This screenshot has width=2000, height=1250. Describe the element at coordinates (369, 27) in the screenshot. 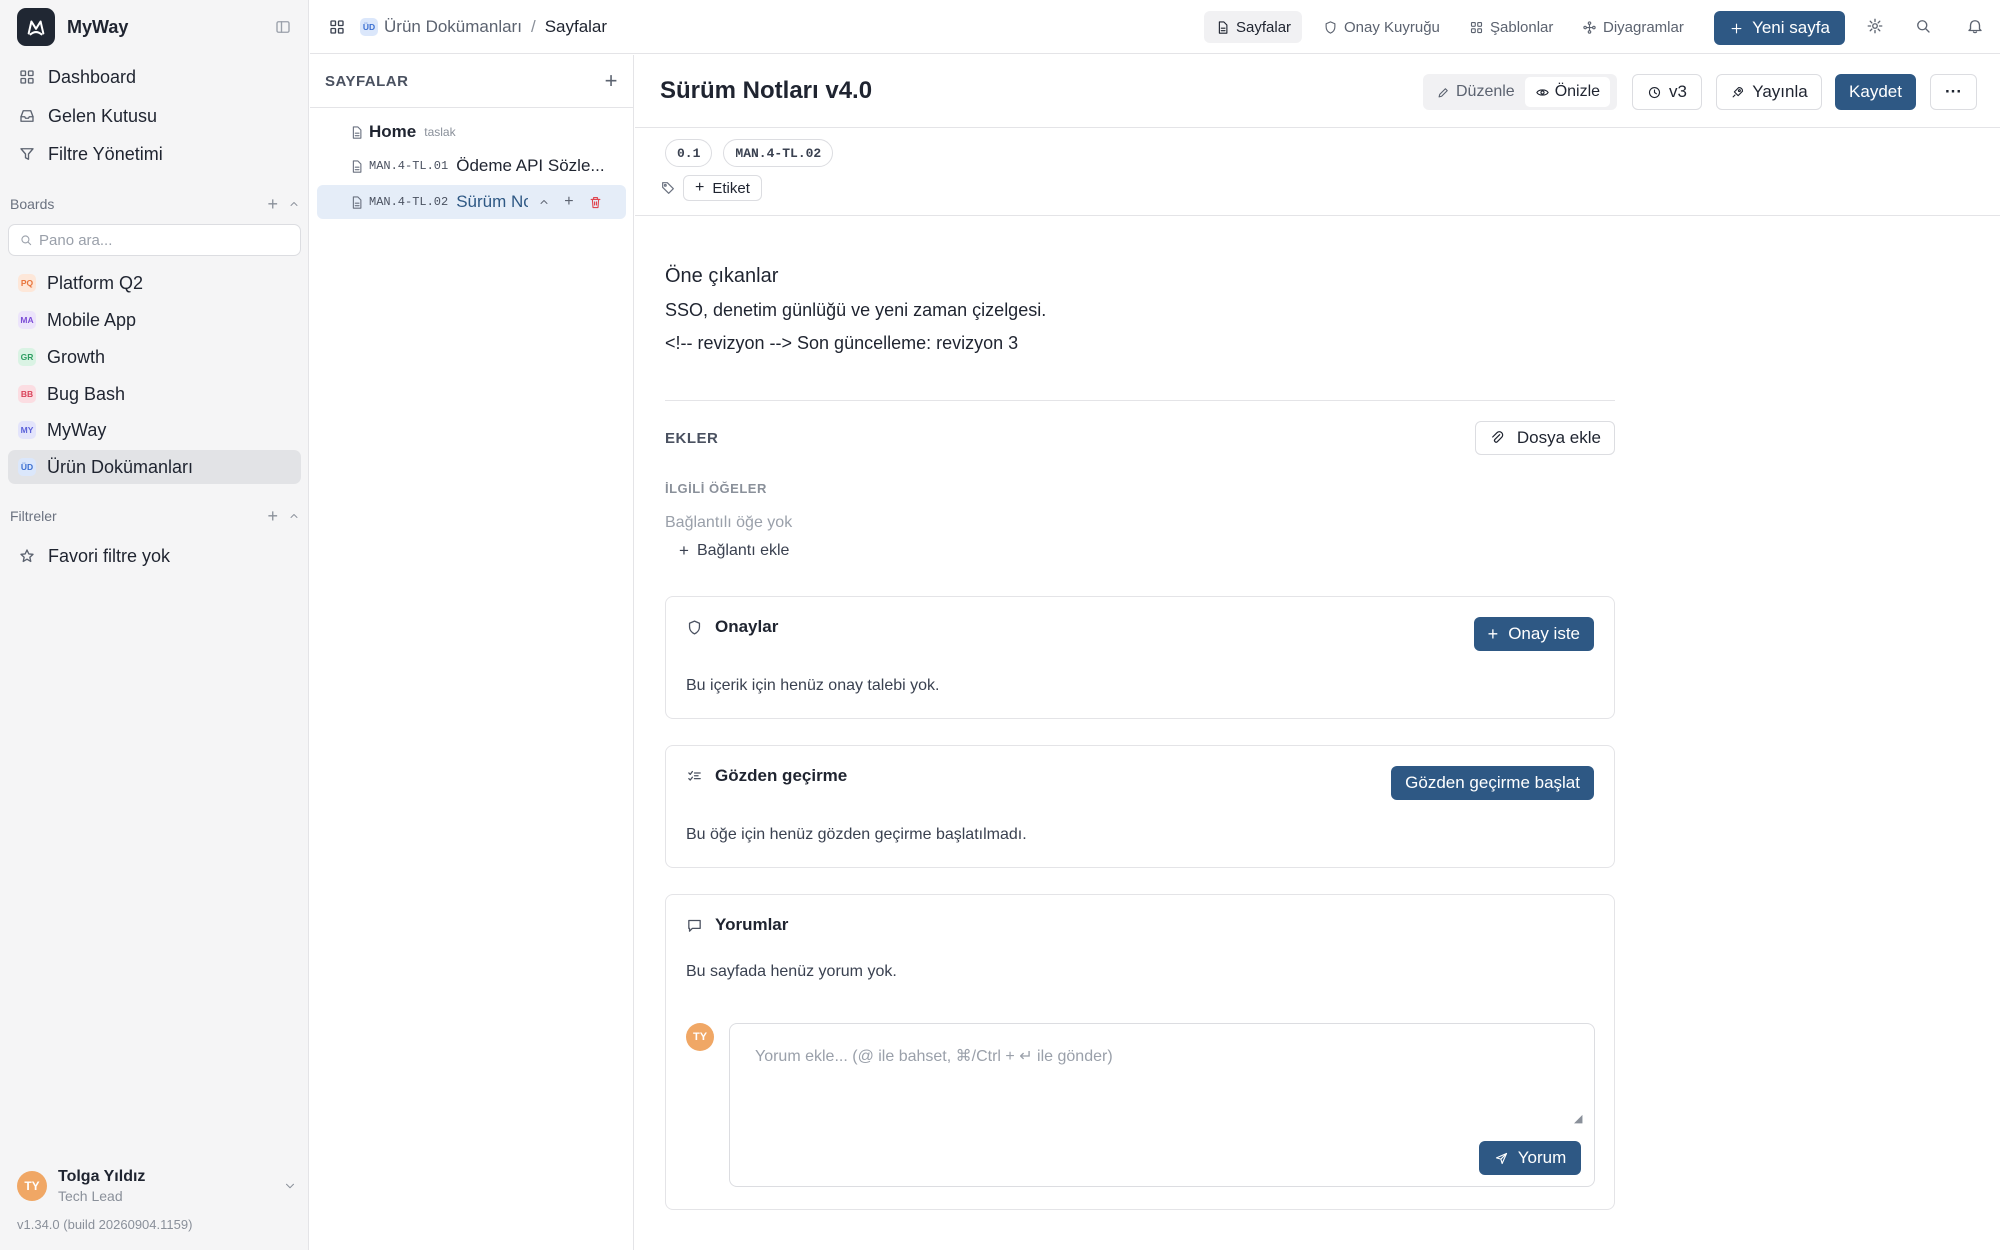

I see `space-badge: ÜD` at that location.